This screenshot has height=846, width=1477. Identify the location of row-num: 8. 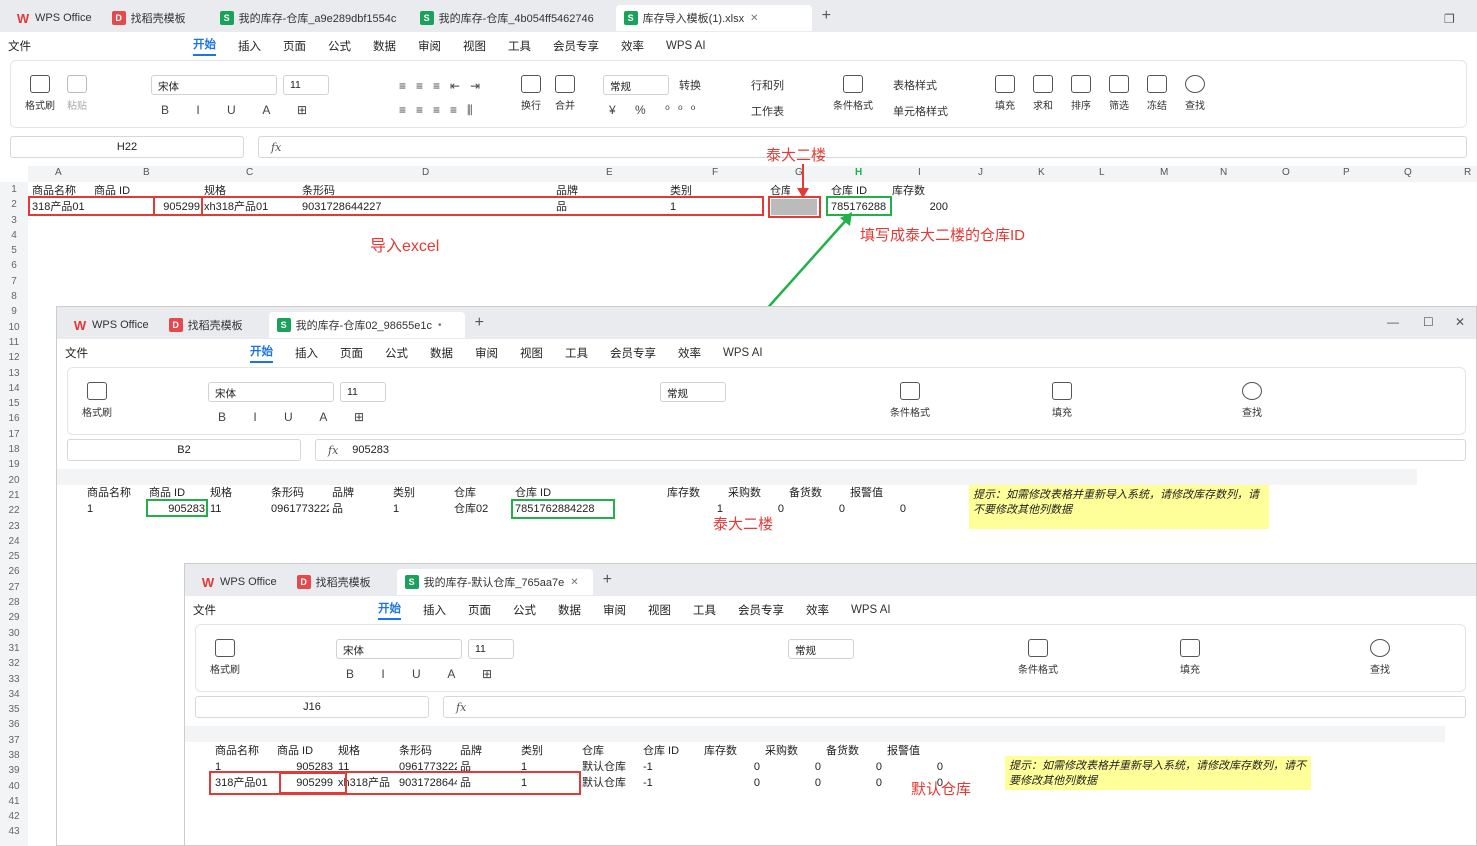
(14, 296).